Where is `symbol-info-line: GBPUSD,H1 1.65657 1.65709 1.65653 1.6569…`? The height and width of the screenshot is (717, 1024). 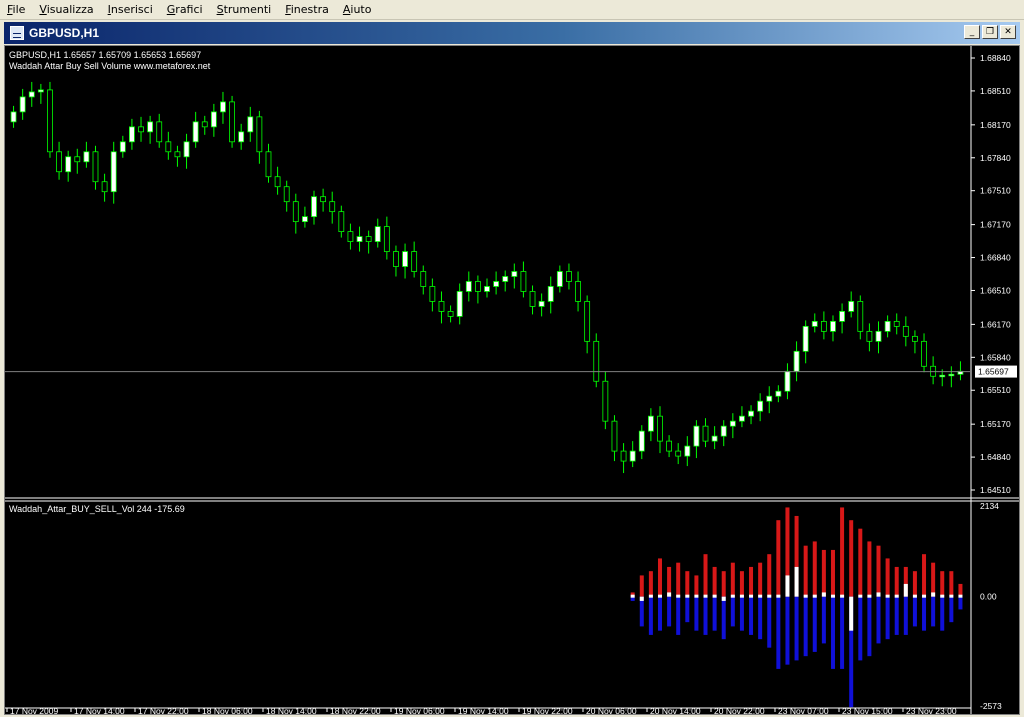 symbol-info-line: GBPUSD,H1 1.65657 1.65709 1.65653 1.6569… is located at coordinates (105, 55).